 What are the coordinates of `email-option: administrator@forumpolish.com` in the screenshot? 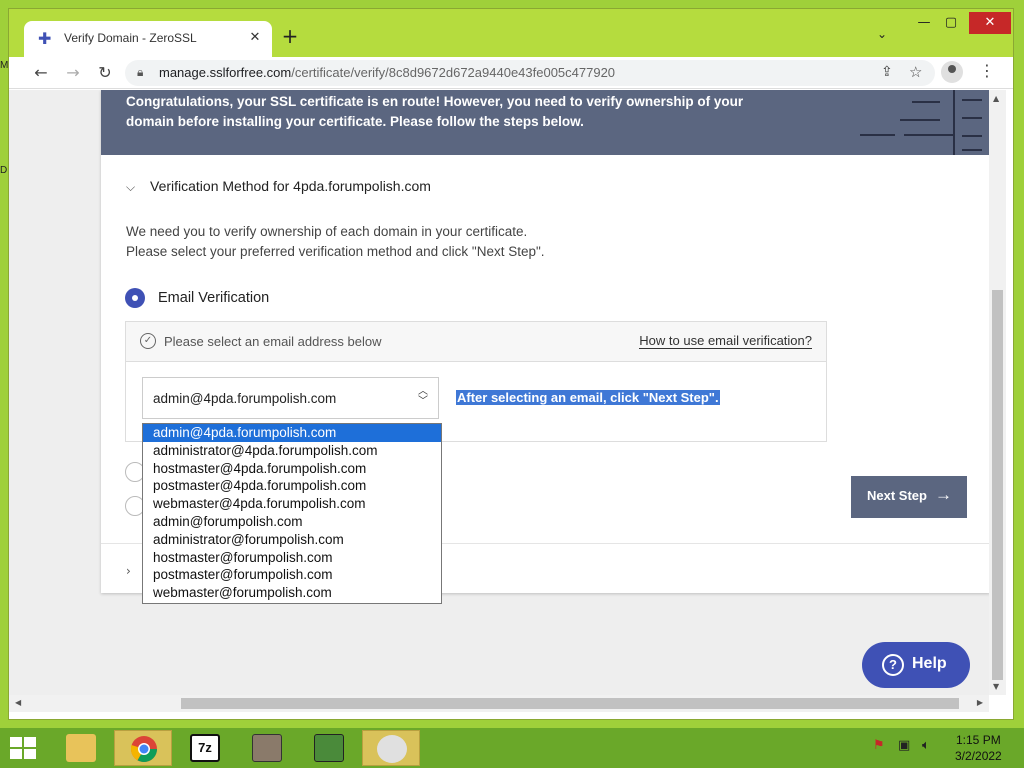 It's located at (292, 540).